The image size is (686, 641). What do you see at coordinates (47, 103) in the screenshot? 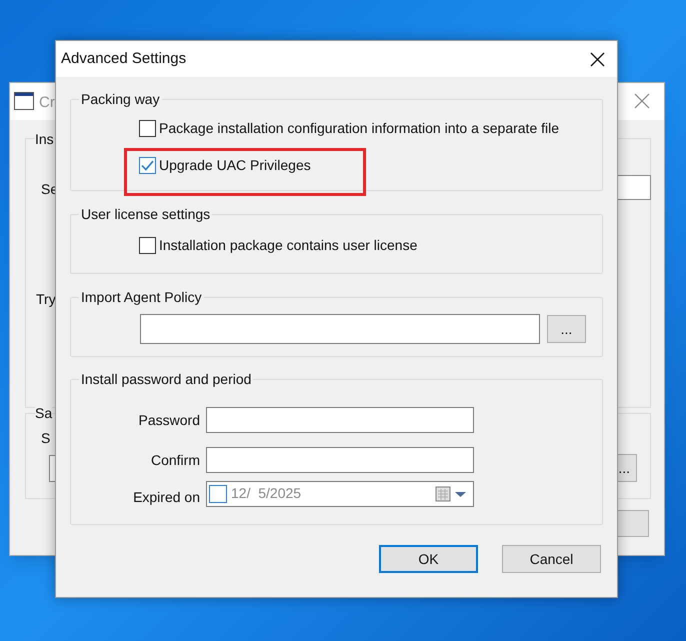
I see `window-title: Cr` at bounding box center [47, 103].